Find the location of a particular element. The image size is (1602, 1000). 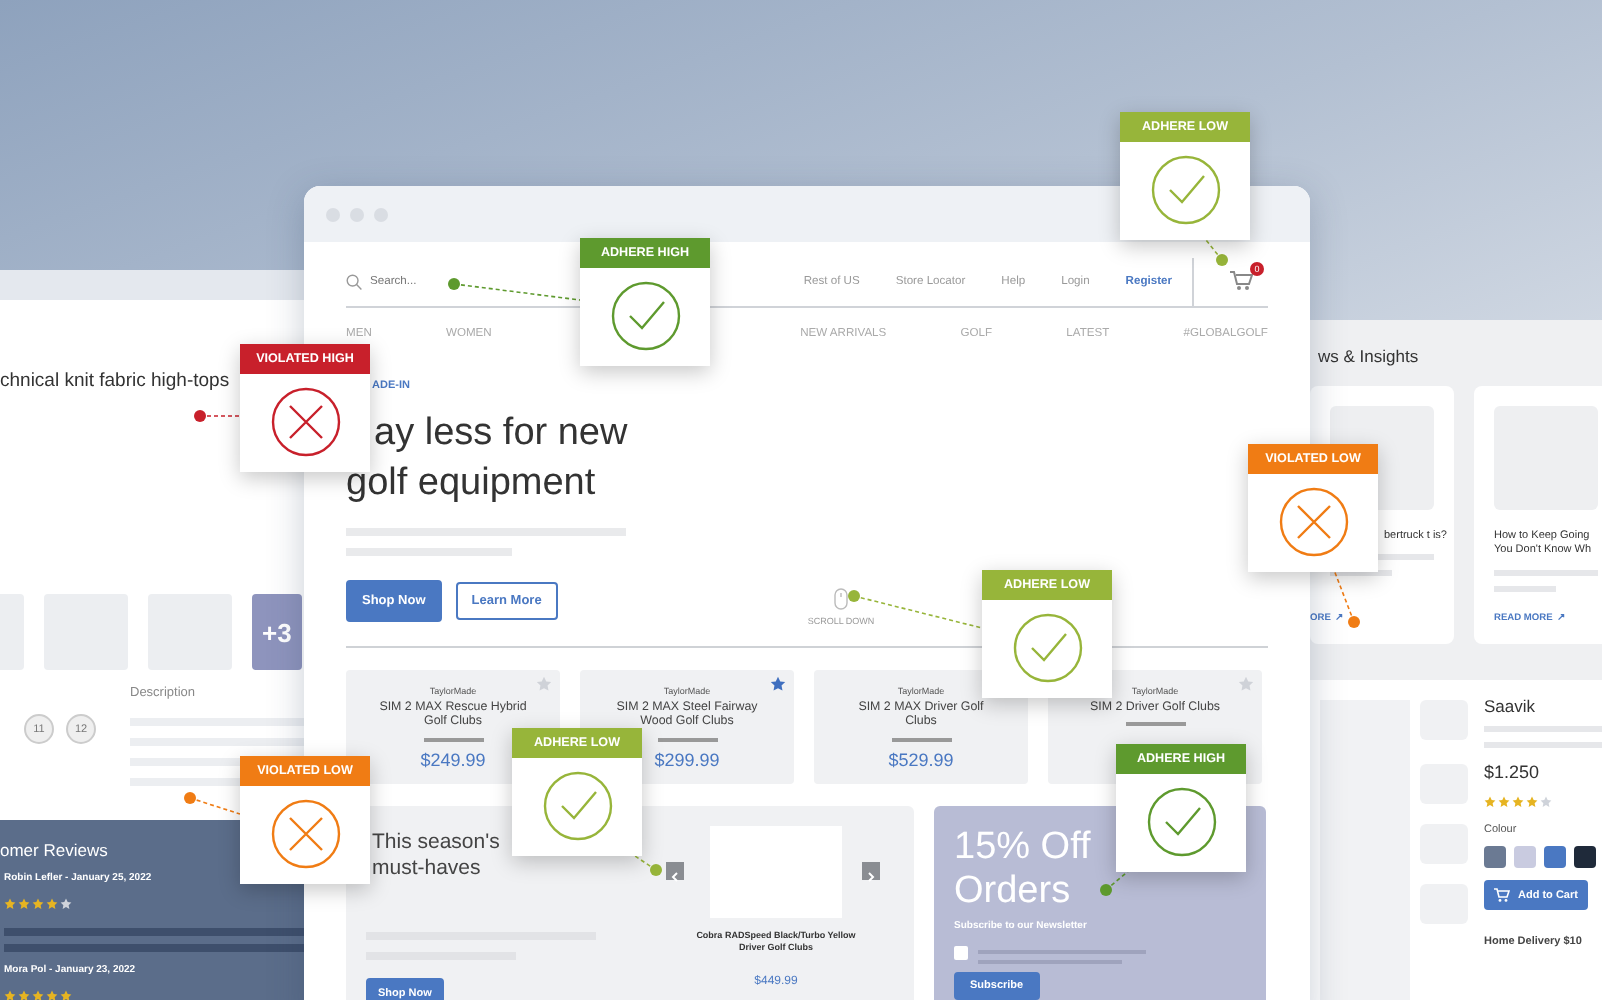

product-price: $299.99 is located at coordinates (687, 759).